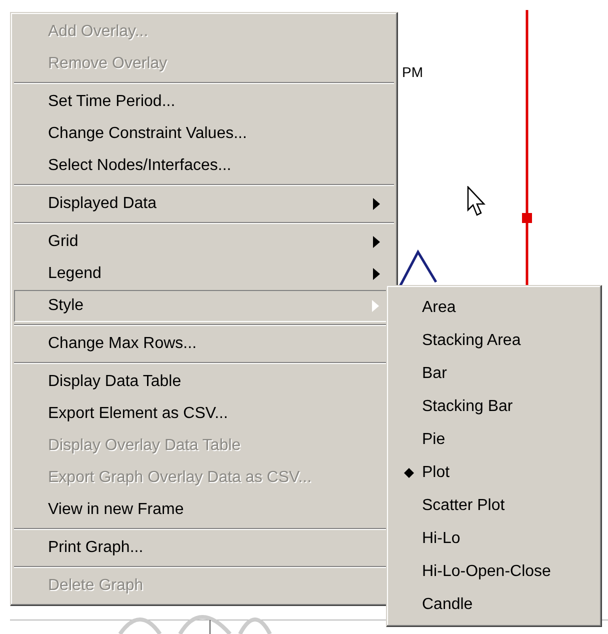 Image resolution: width=608 pixels, height=634 pixels. What do you see at coordinates (494, 373) in the screenshot?
I see `menu-item: Bar` at bounding box center [494, 373].